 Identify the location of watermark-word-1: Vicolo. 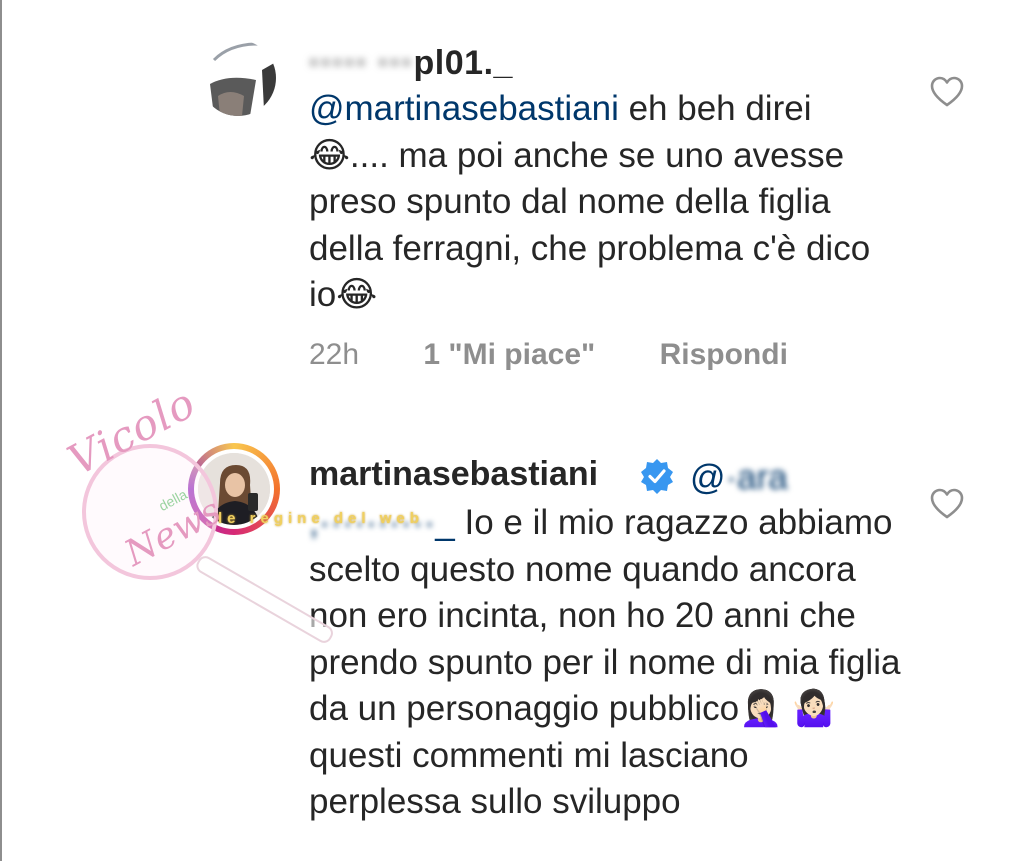
(132, 431).